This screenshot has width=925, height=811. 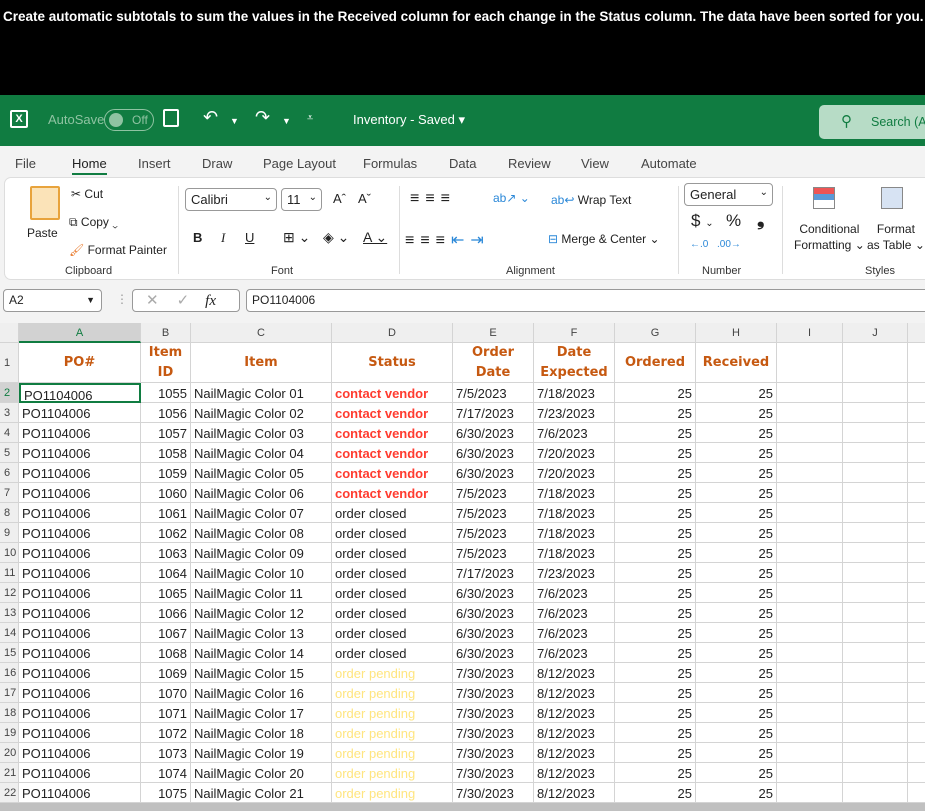 I want to click on tab-automate: Automate, so click(x=669, y=163).